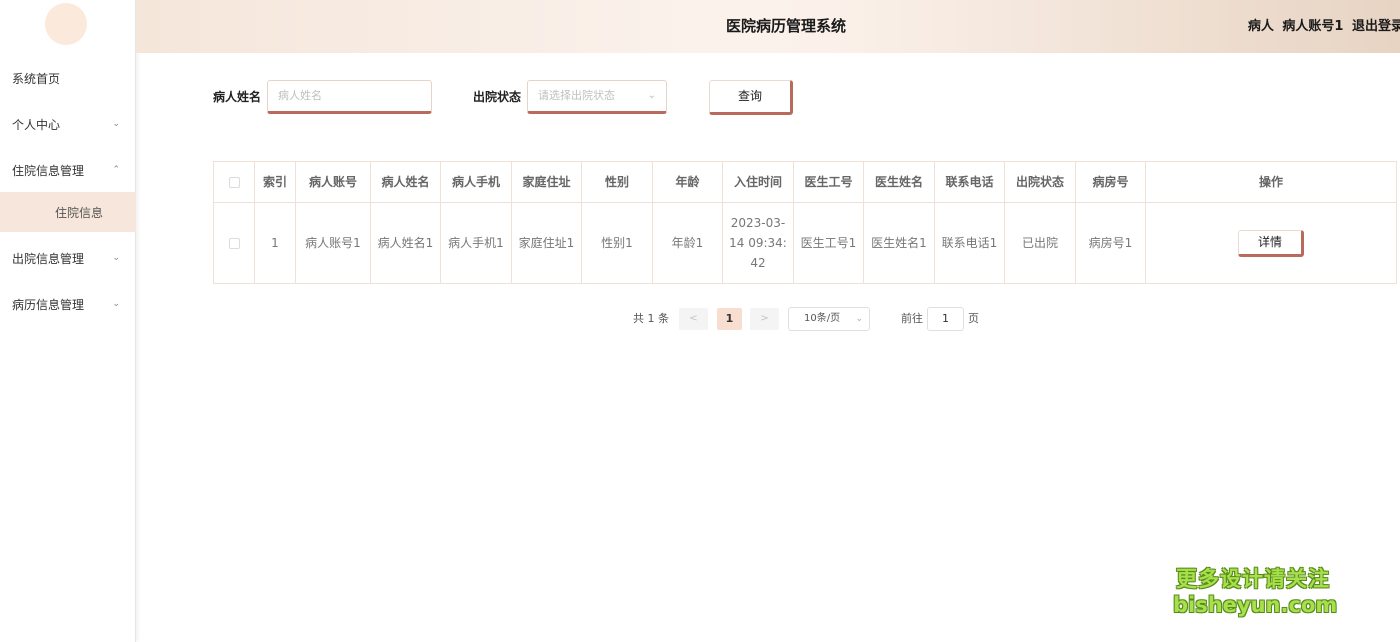 The height and width of the screenshot is (642, 1400). Describe the element at coordinates (1040, 243) in the screenshot. I see `cell-discharge-status: 已出院` at that location.